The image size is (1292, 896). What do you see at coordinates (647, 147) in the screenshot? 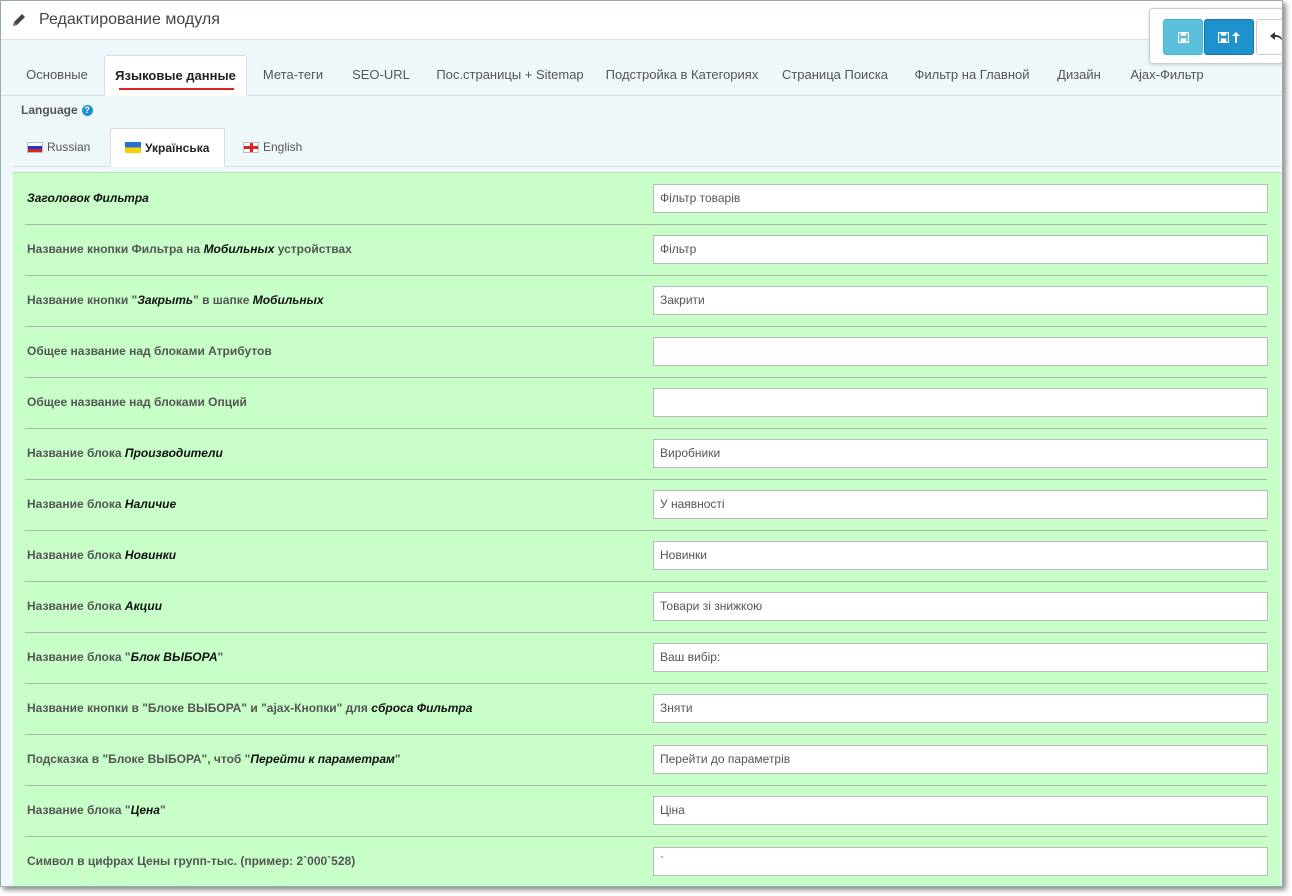
I see `language-tabs: Russian Українська English` at bounding box center [647, 147].